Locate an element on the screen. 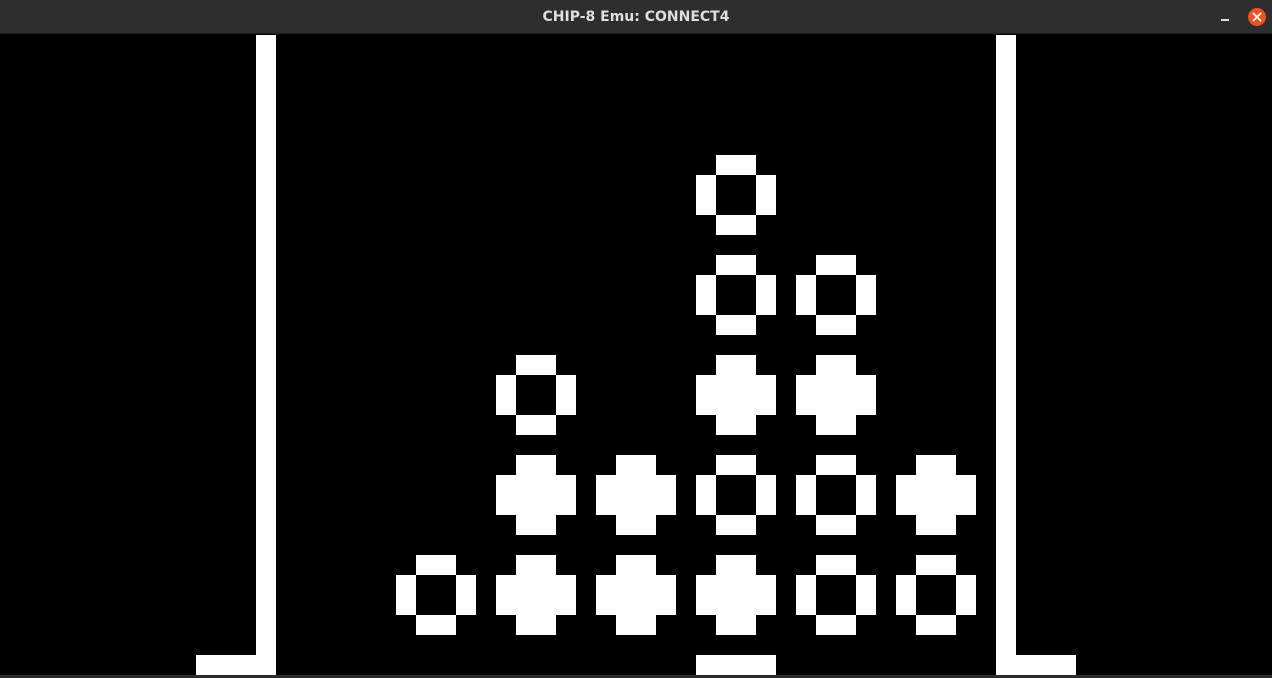 The image size is (1272, 678). minimize-icon is located at coordinates (1225, 17).